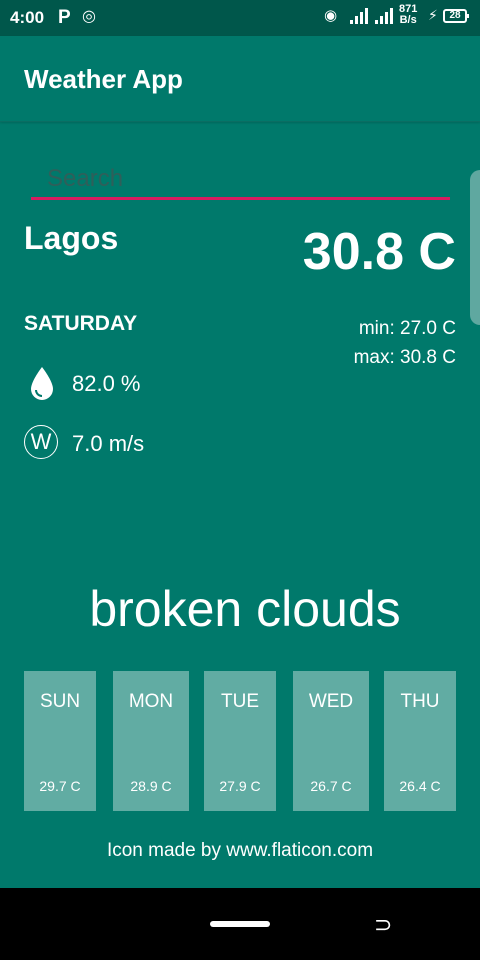 The height and width of the screenshot is (960, 480). Describe the element at coordinates (407, 328) in the screenshot. I see `min-temperature: min: 27.0 C` at that location.